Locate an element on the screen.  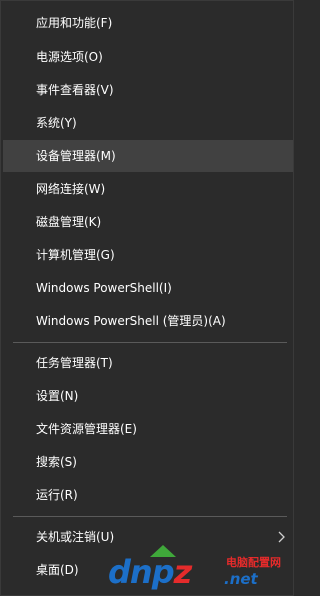
menu-item-label: 事件查看器(V) is located at coordinates (75, 90).